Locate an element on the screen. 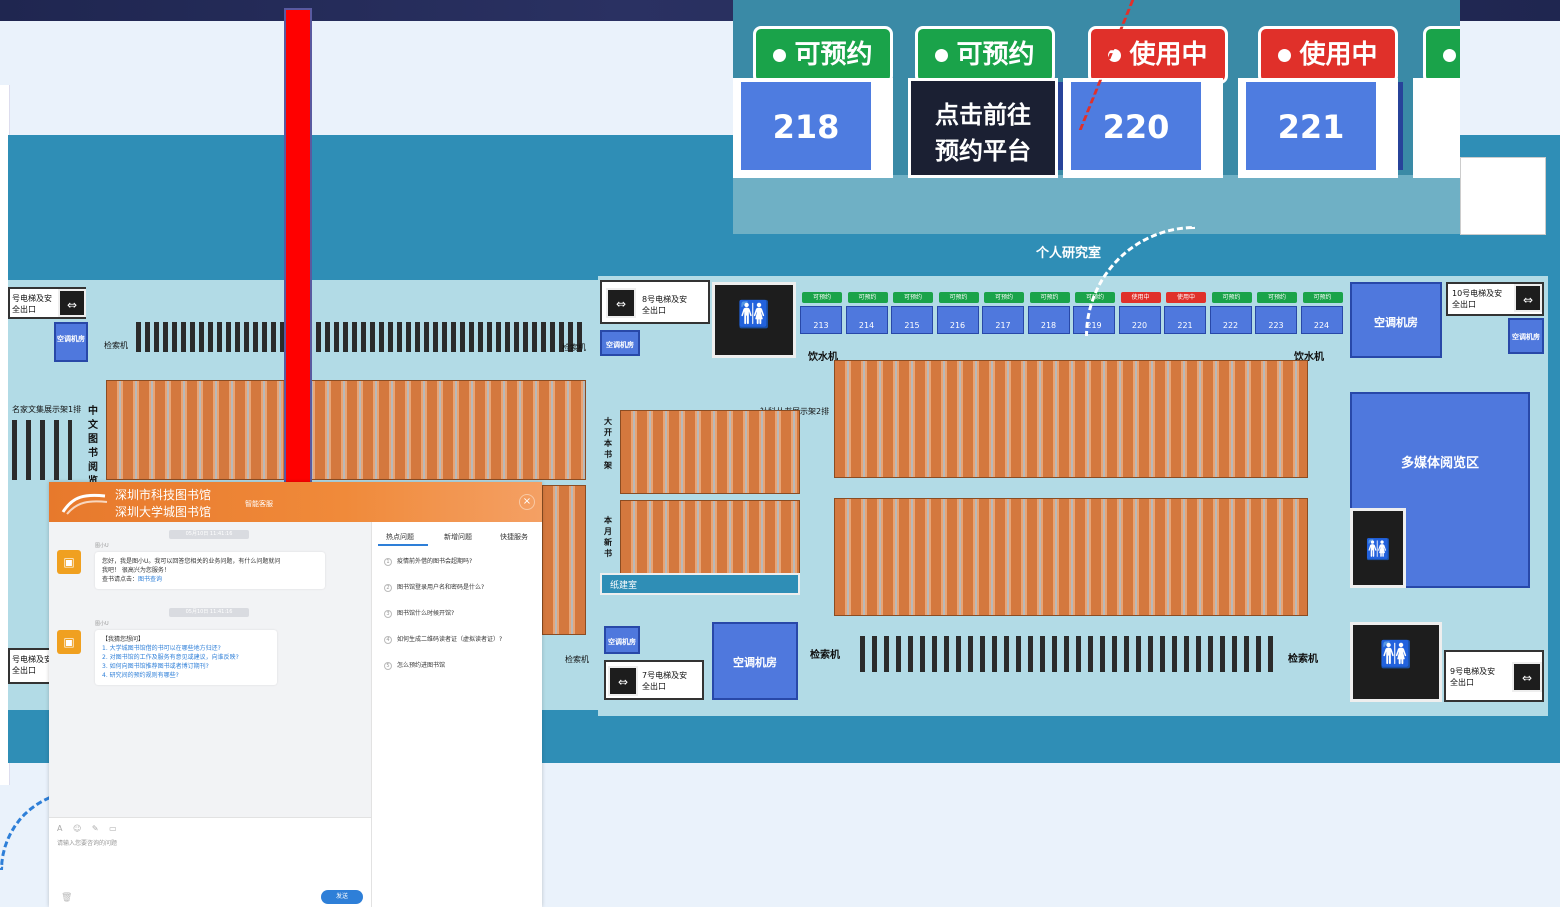 The height and width of the screenshot is (907, 1560). faq-number: 1 is located at coordinates (388, 562).